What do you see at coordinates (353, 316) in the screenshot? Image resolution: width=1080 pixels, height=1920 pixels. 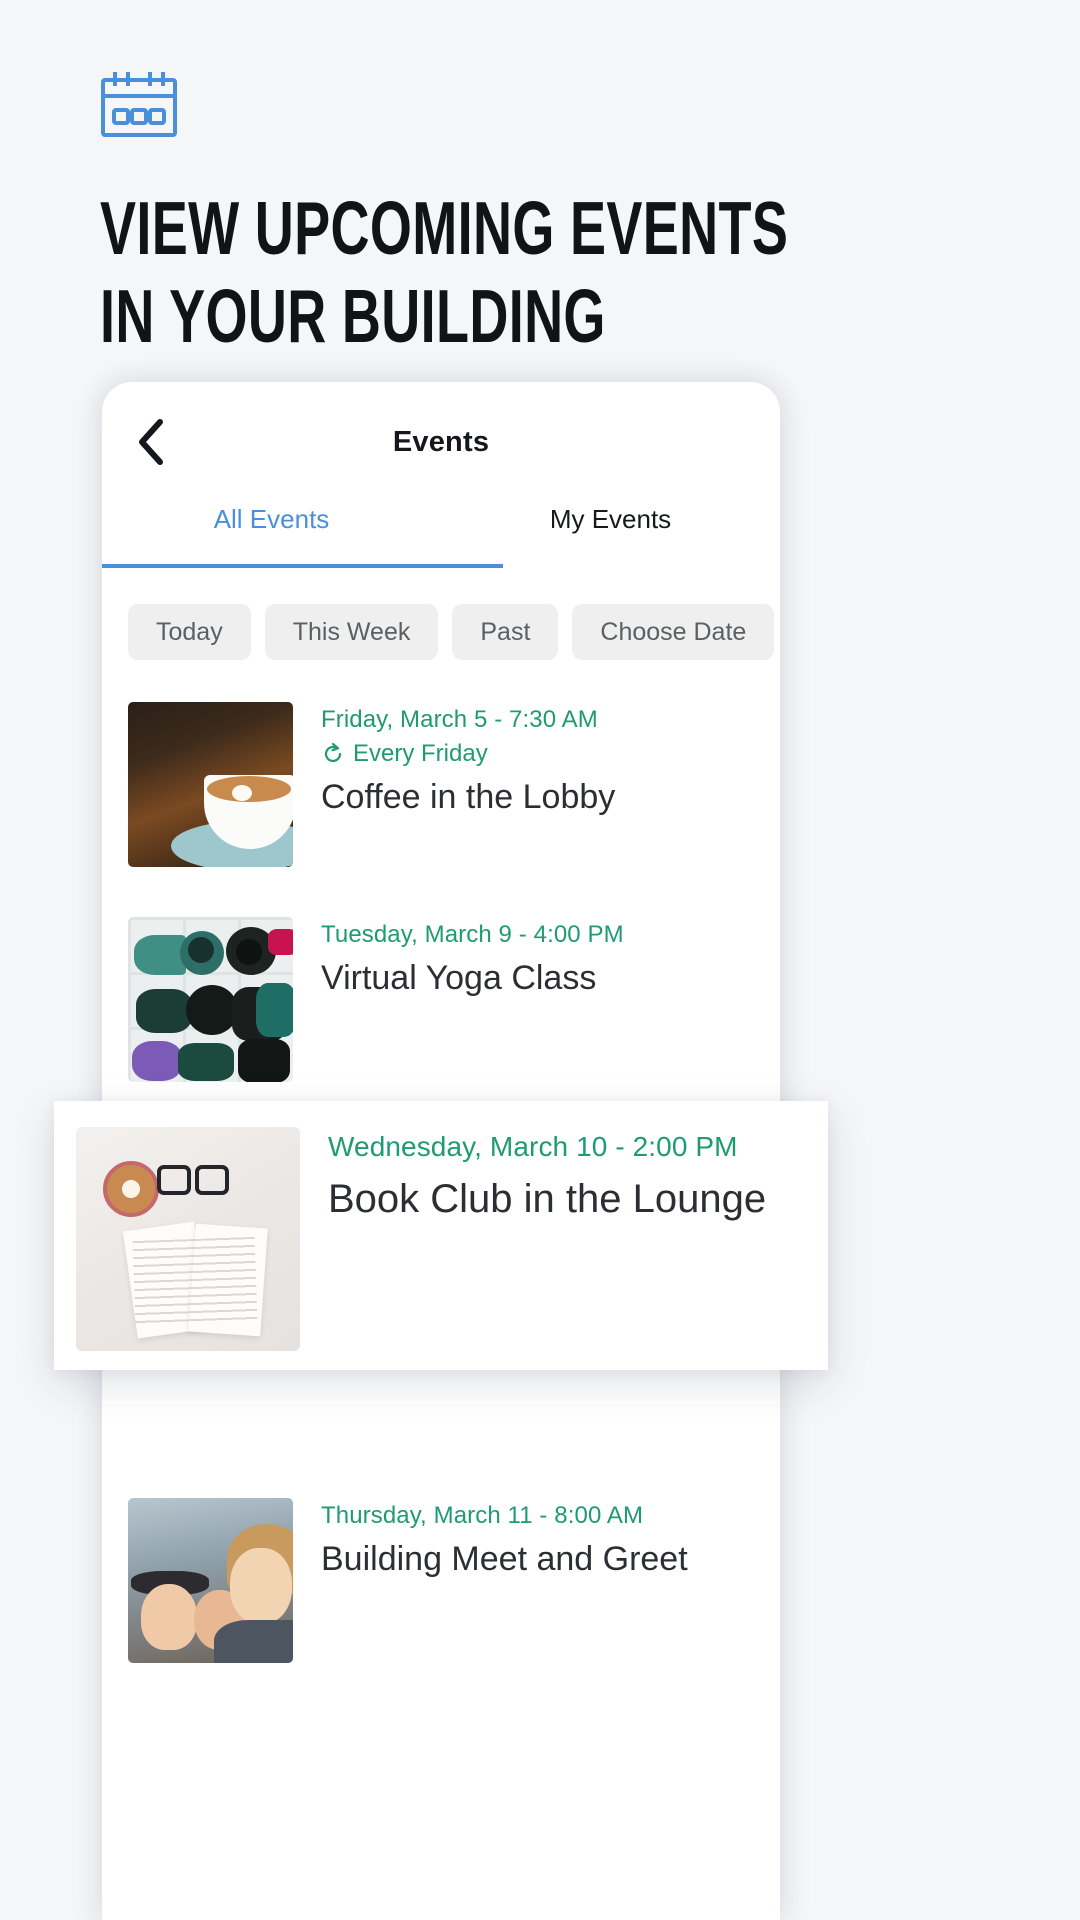 I see `page-title-line-2: IN YOUR BUILDING` at bounding box center [353, 316].